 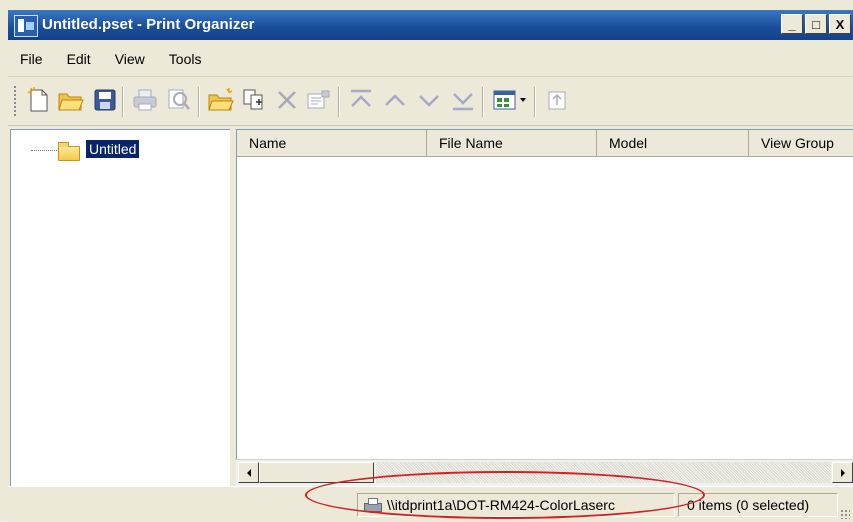 What do you see at coordinates (16, 101) in the screenshot?
I see `toolbar-grip` at bounding box center [16, 101].